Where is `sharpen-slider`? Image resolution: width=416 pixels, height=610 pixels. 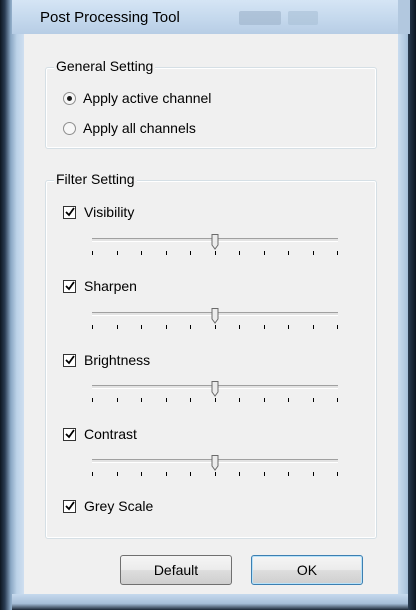 sharpen-slider is located at coordinates (215, 322).